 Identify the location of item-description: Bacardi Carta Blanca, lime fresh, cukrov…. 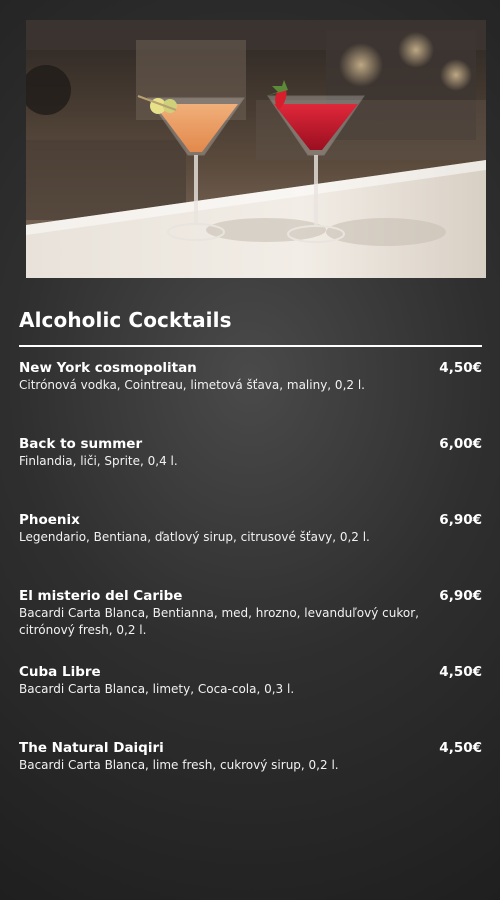
(179, 765).